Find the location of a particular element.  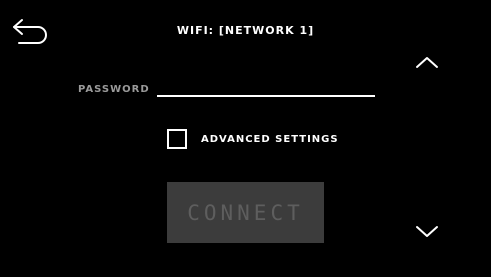

advanced-settings-checkbox is located at coordinates (177, 139).